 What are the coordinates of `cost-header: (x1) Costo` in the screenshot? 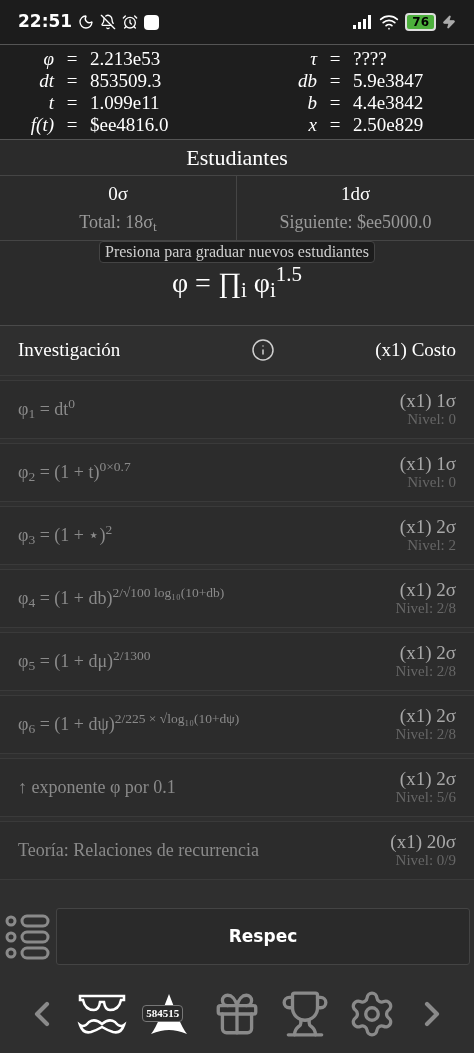 It's located at (415, 349).